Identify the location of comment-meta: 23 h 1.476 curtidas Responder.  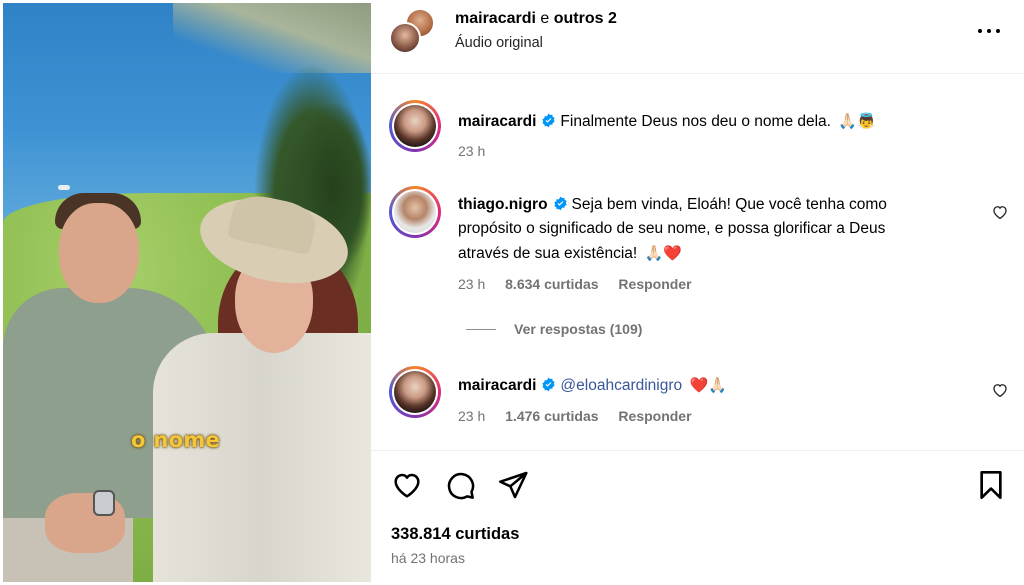
(583, 416).